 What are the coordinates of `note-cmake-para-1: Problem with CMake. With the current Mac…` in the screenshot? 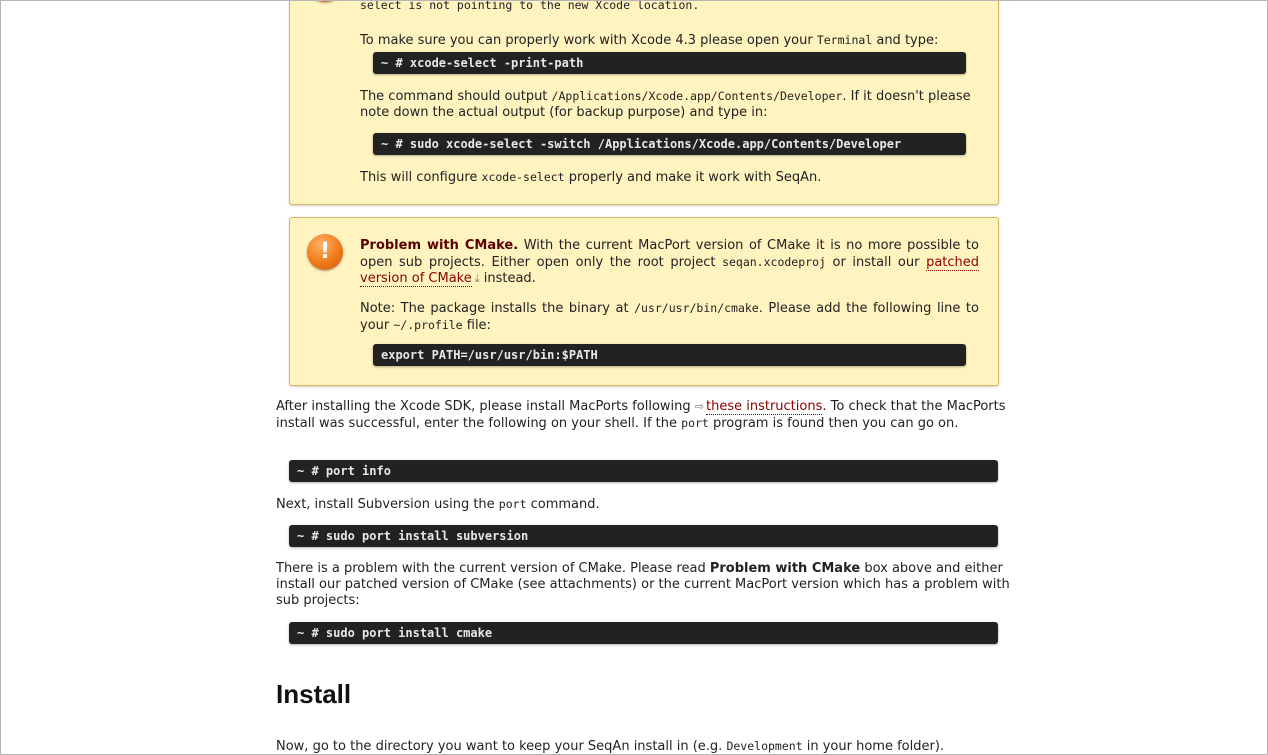 It's located at (670, 262).